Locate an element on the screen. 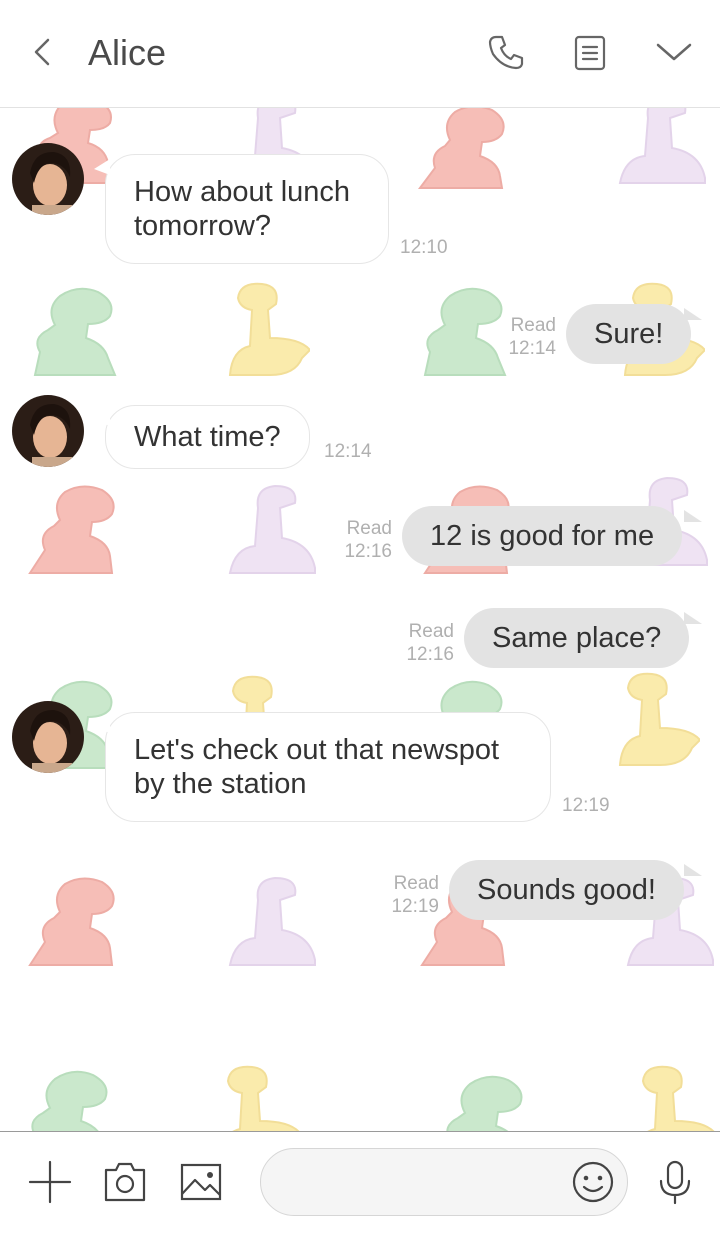 The height and width of the screenshot is (1233, 720). smiley-icon is located at coordinates (593, 1182).